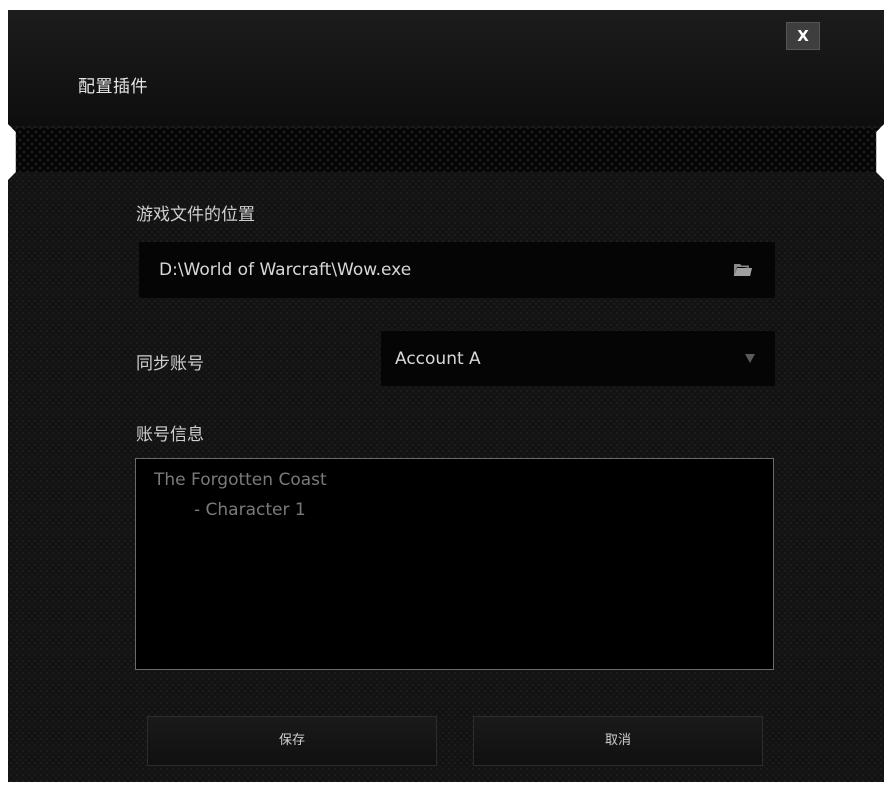  What do you see at coordinates (438, 359) in the screenshot?
I see `account-select-value: Account A` at bounding box center [438, 359].